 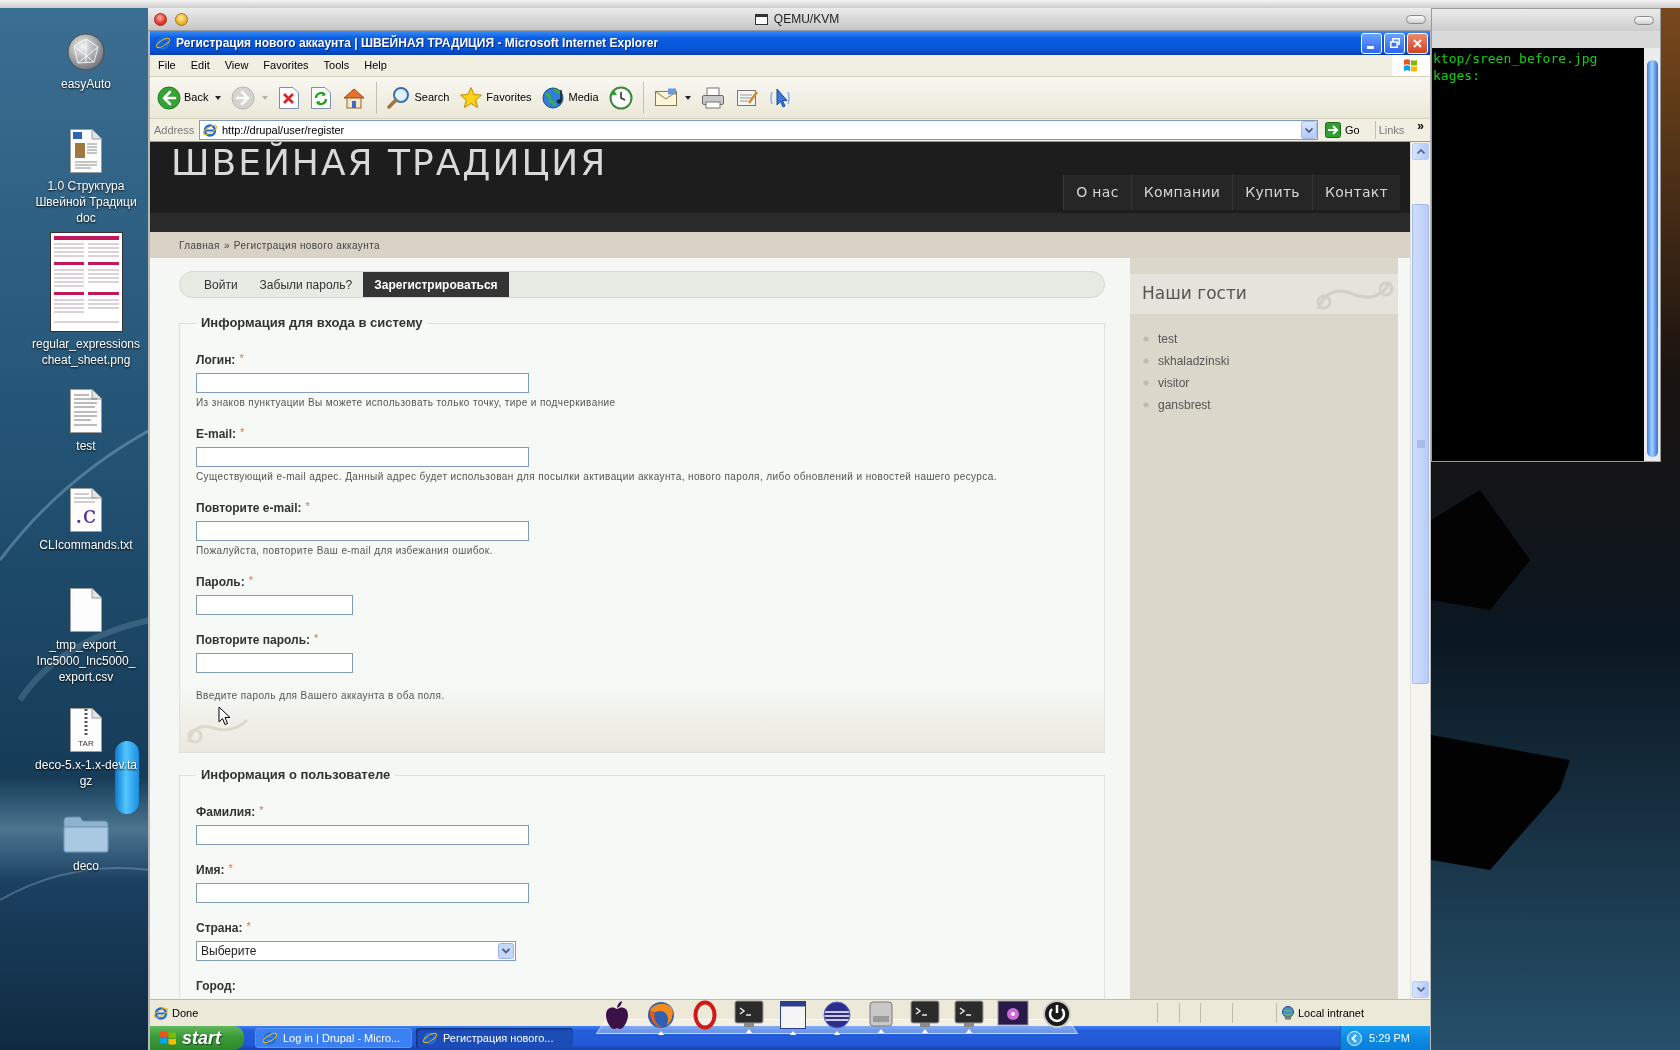 What do you see at coordinates (617, 1015) in the screenshot?
I see `apple-icon` at bounding box center [617, 1015].